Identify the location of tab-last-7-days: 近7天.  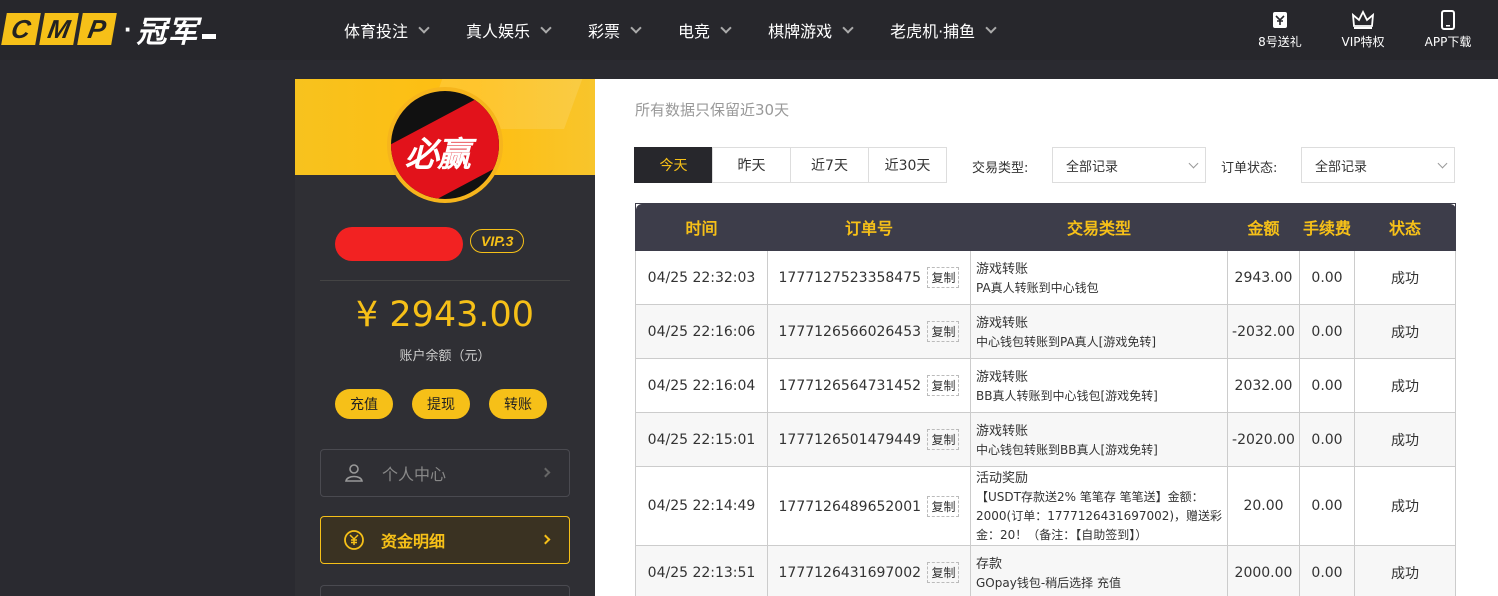
(829, 165).